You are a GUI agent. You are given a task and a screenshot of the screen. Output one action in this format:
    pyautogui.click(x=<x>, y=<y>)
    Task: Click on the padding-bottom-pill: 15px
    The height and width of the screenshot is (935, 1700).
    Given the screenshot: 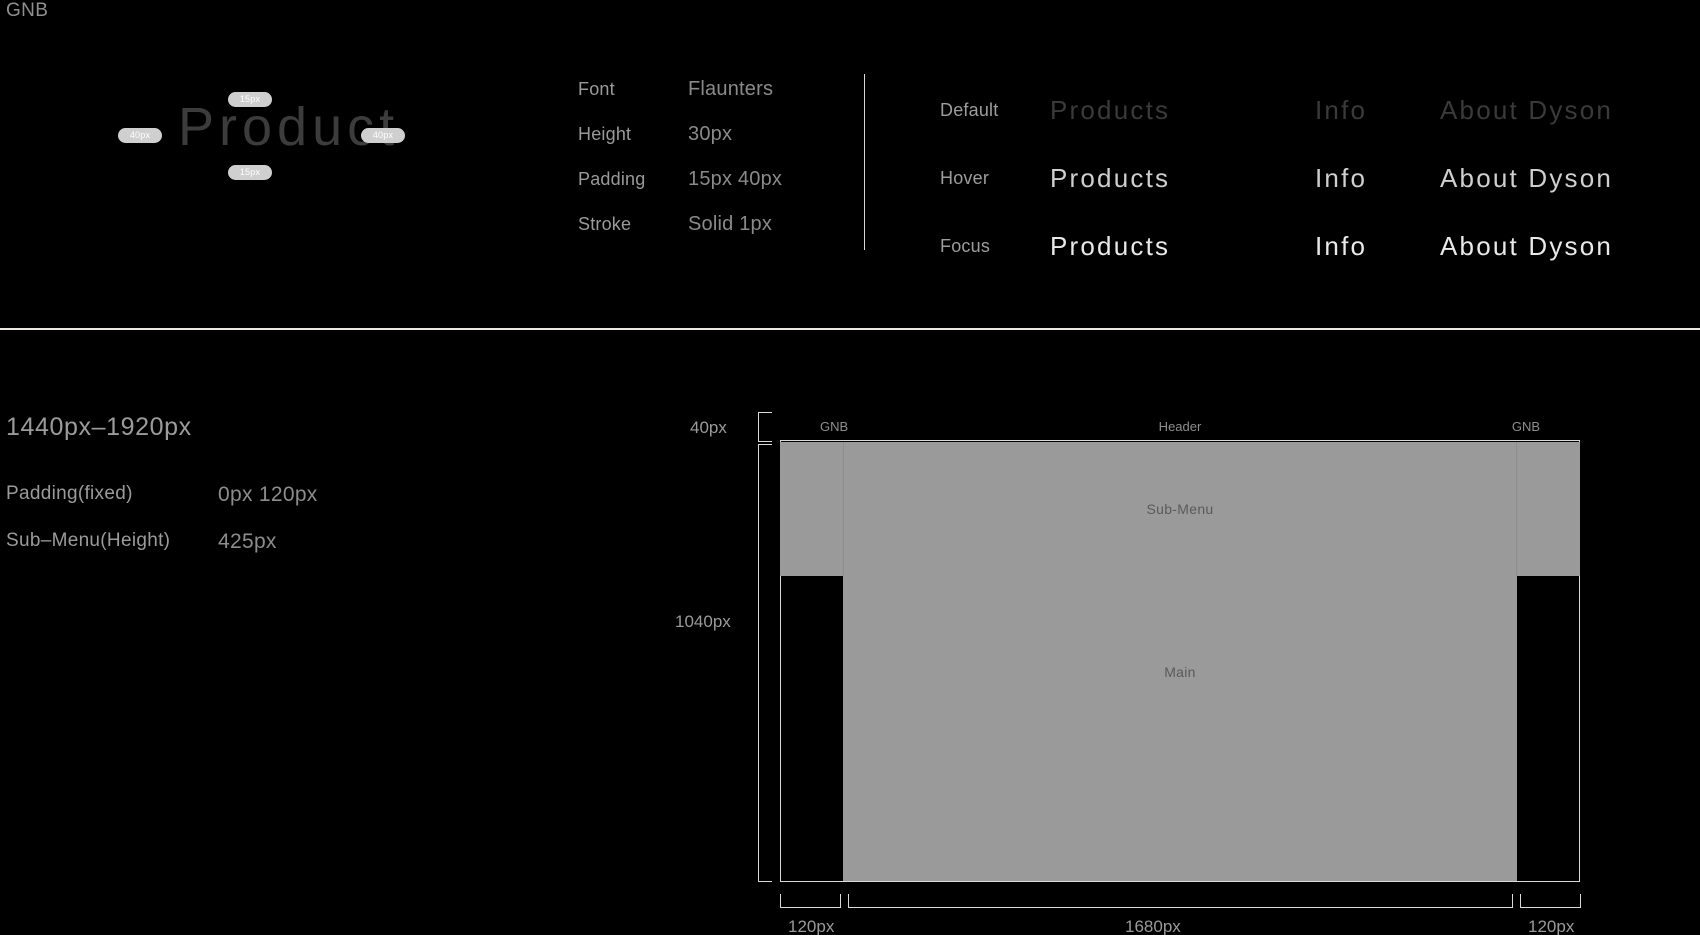 What is the action you would take?
    pyautogui.click(x=250, y=172)
    